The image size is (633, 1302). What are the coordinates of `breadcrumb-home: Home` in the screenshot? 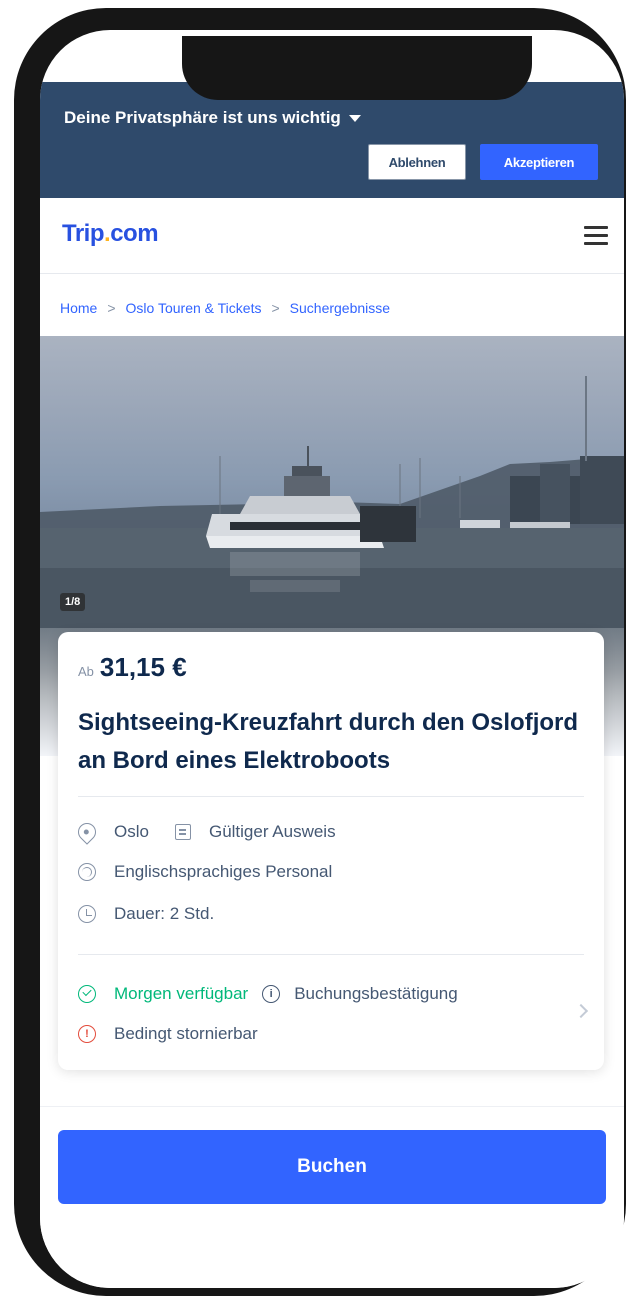 It's located at (78, 308).